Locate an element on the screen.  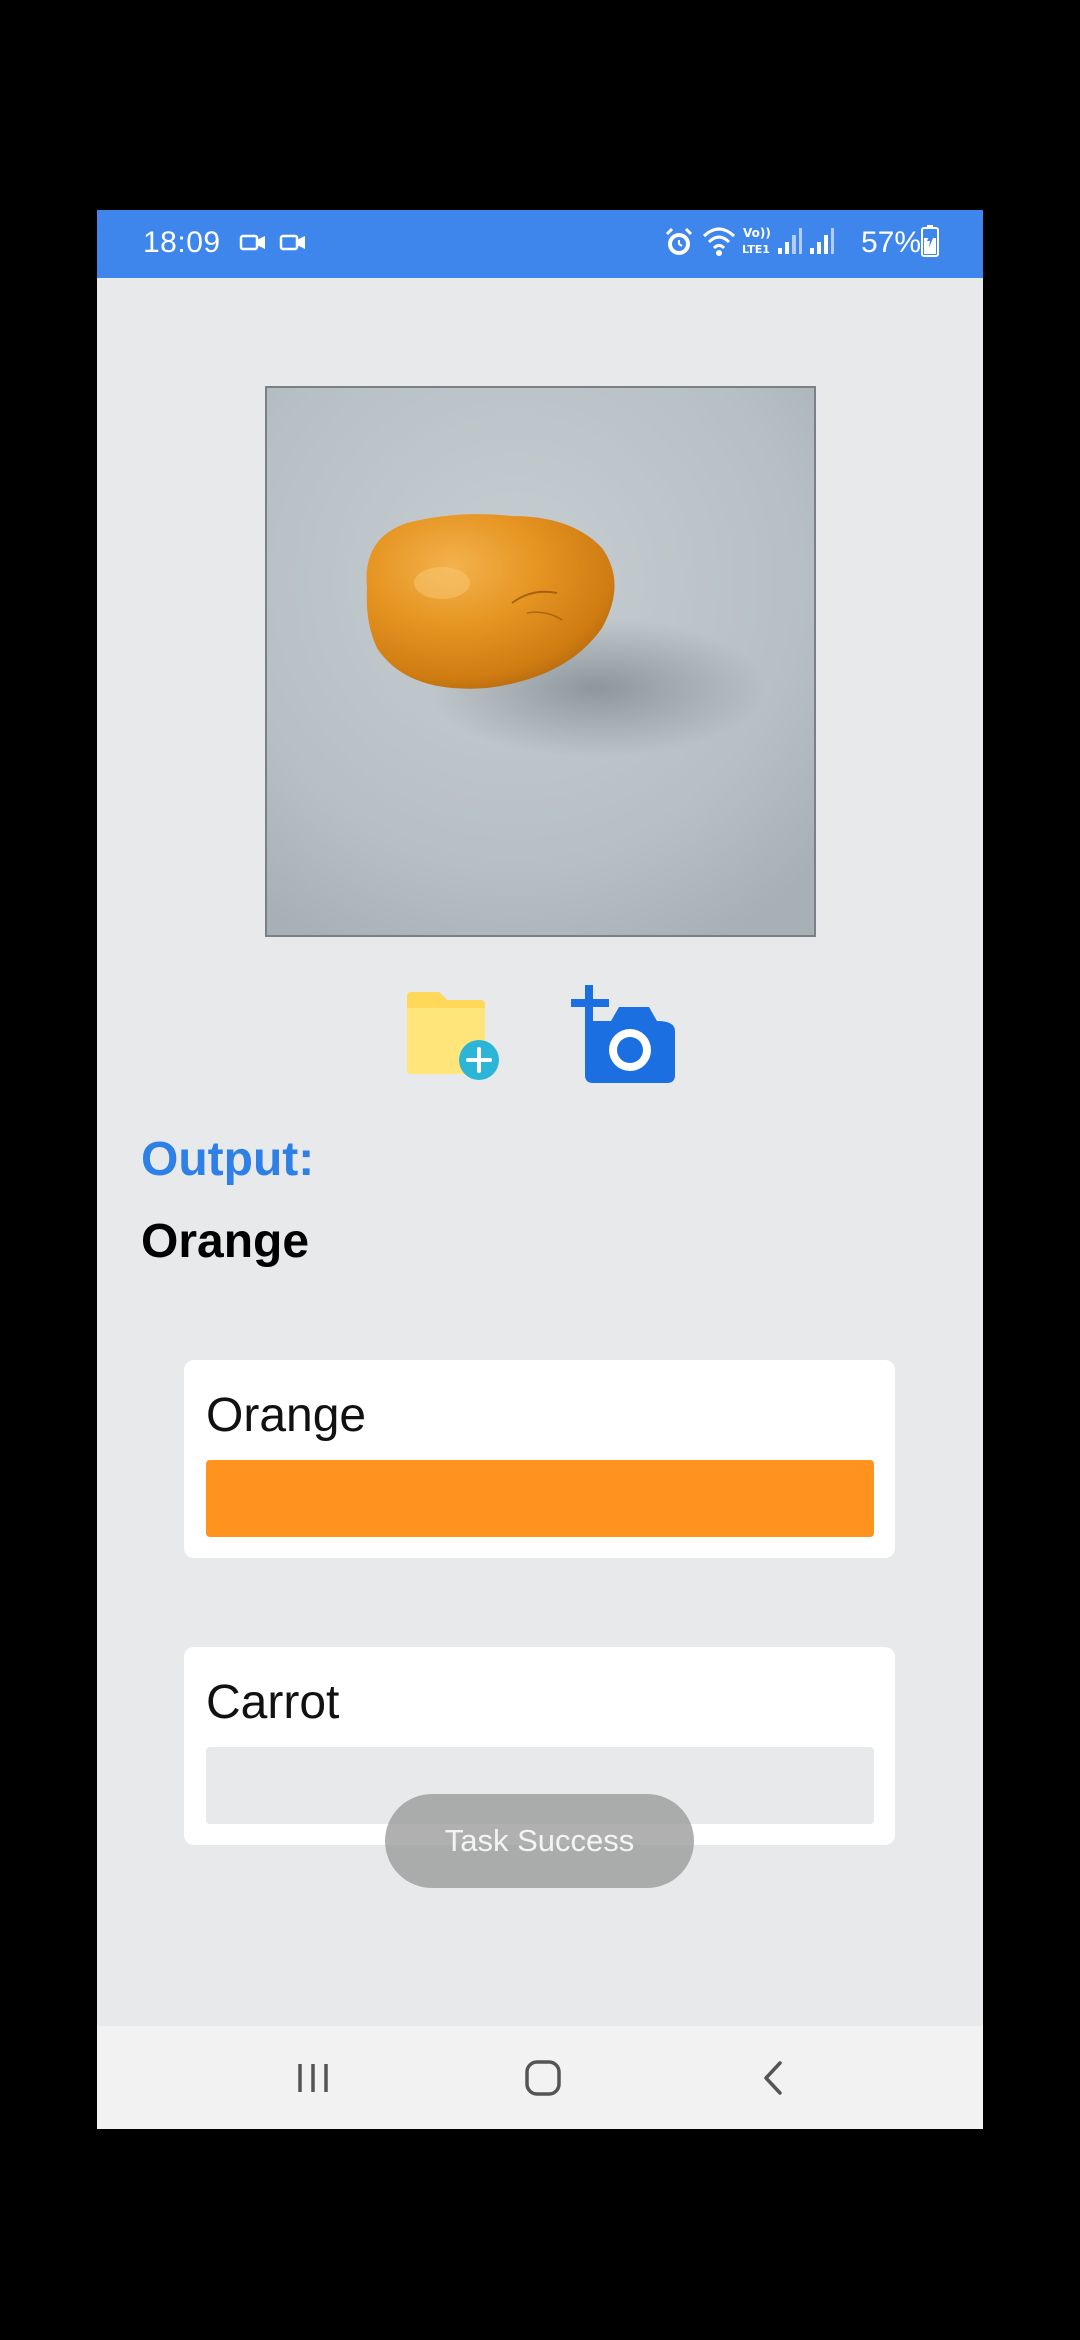
result-label: Carrot is located at coordinates (273, 1702).